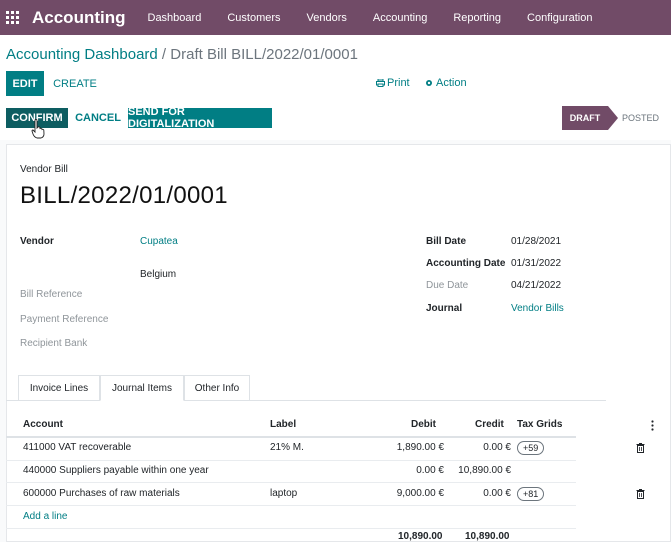 The width and height of the screenshot is (671, 542). Describe the element at coordinates (82, 54) in the screenshot. I see `breadcrumb-parent-link: Accounting Dashboard` at that location.